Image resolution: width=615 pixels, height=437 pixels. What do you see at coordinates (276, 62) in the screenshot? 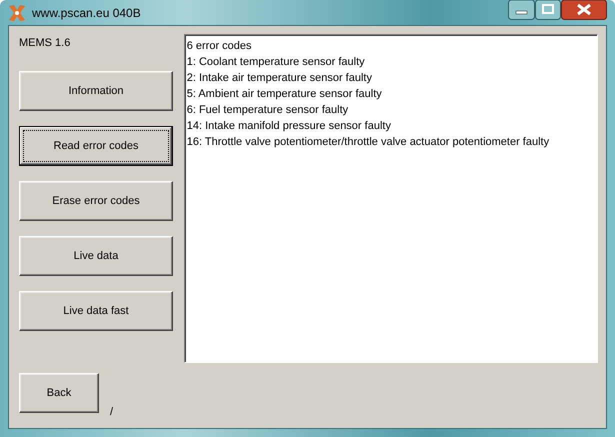
I see `output-line: 1: Coolant temperature sensor faulty` at bounding box center [276, 62].